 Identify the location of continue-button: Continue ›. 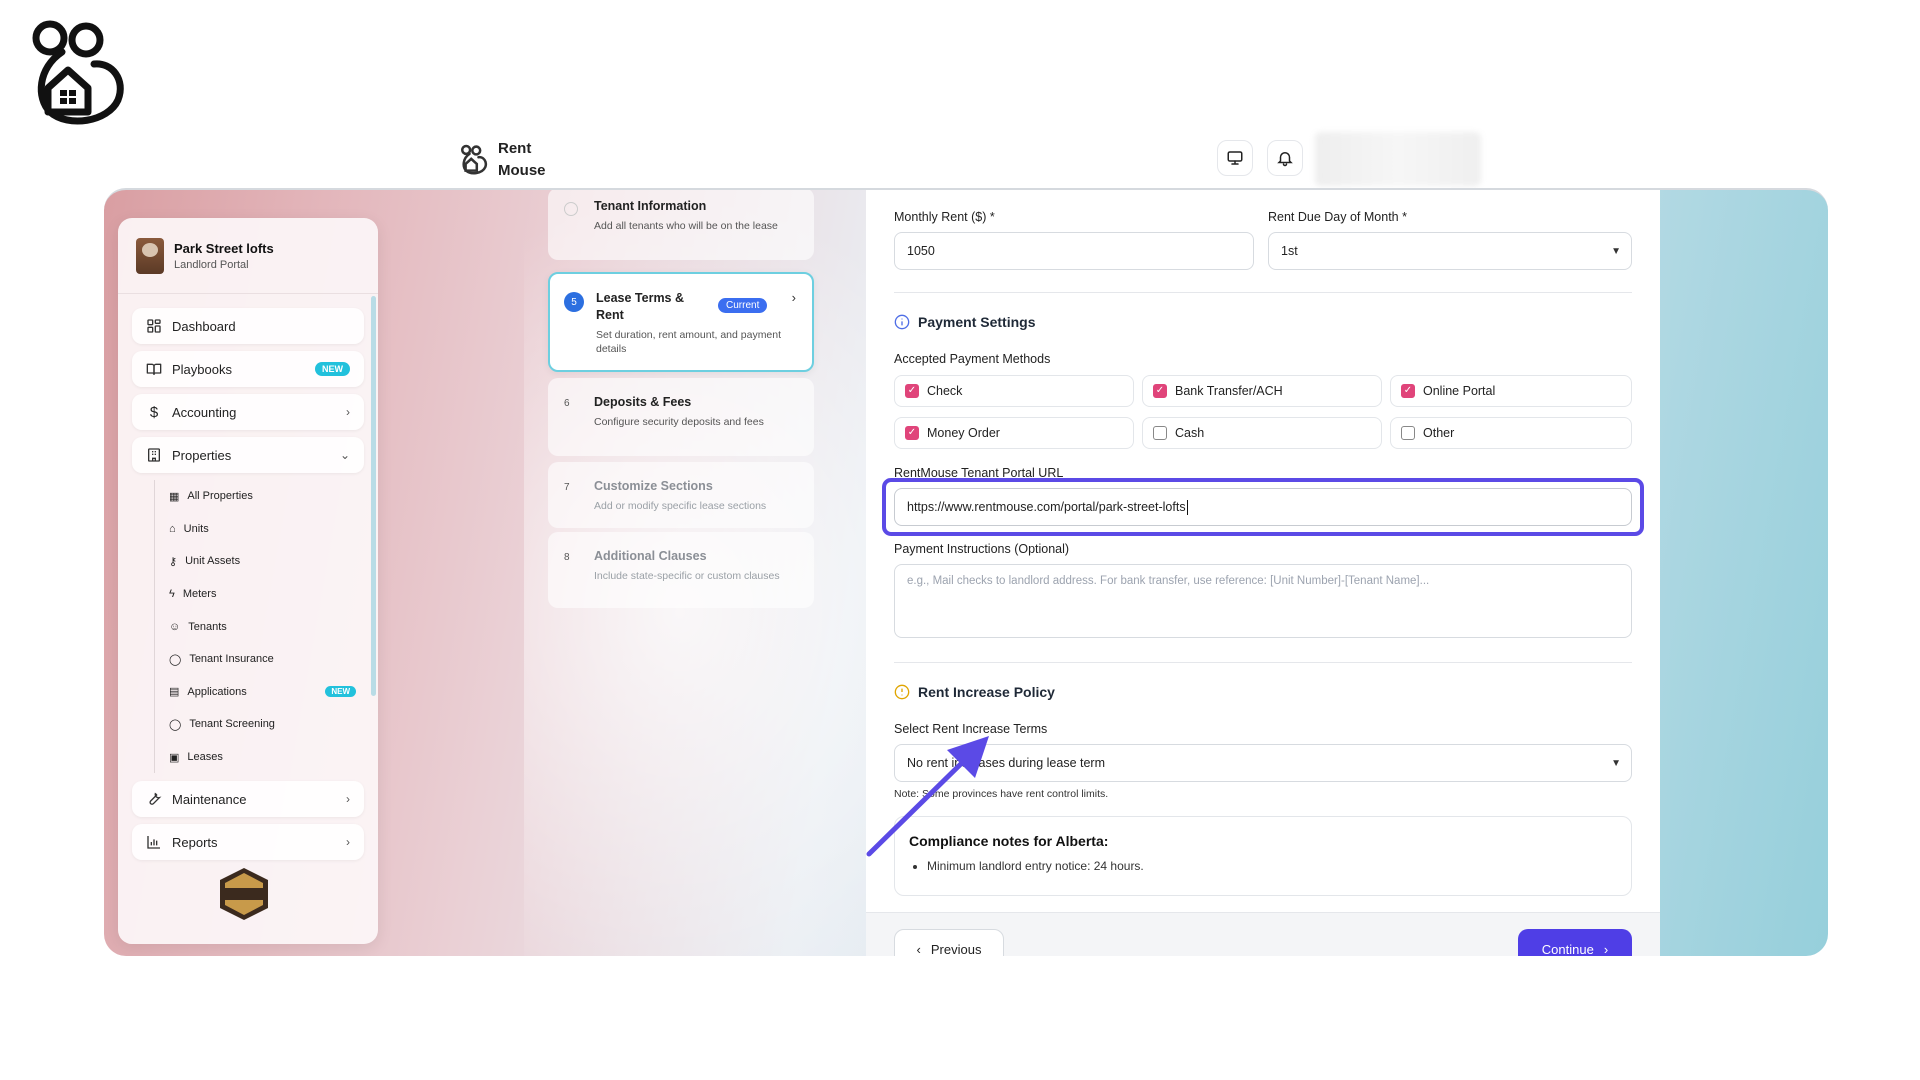
(1575, 942).